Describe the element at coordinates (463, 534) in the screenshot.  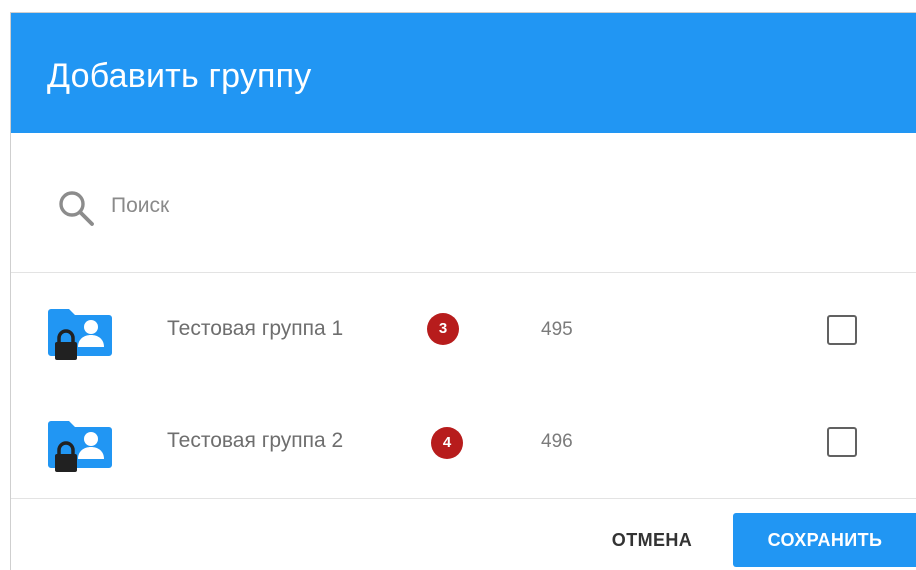
I see `dialog-footer: ОТМЕНА СОХРАНИТЬ` at that location.